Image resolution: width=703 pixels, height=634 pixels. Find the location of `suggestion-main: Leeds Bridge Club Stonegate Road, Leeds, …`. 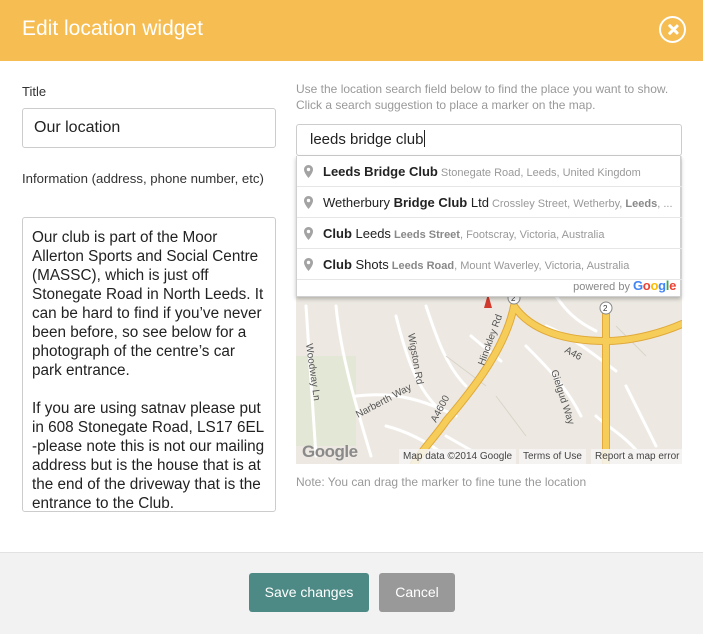

suggestion-main: Leeds Bridge Club Stonegate Road, Leeds, … is located at coordinates (482, 171).